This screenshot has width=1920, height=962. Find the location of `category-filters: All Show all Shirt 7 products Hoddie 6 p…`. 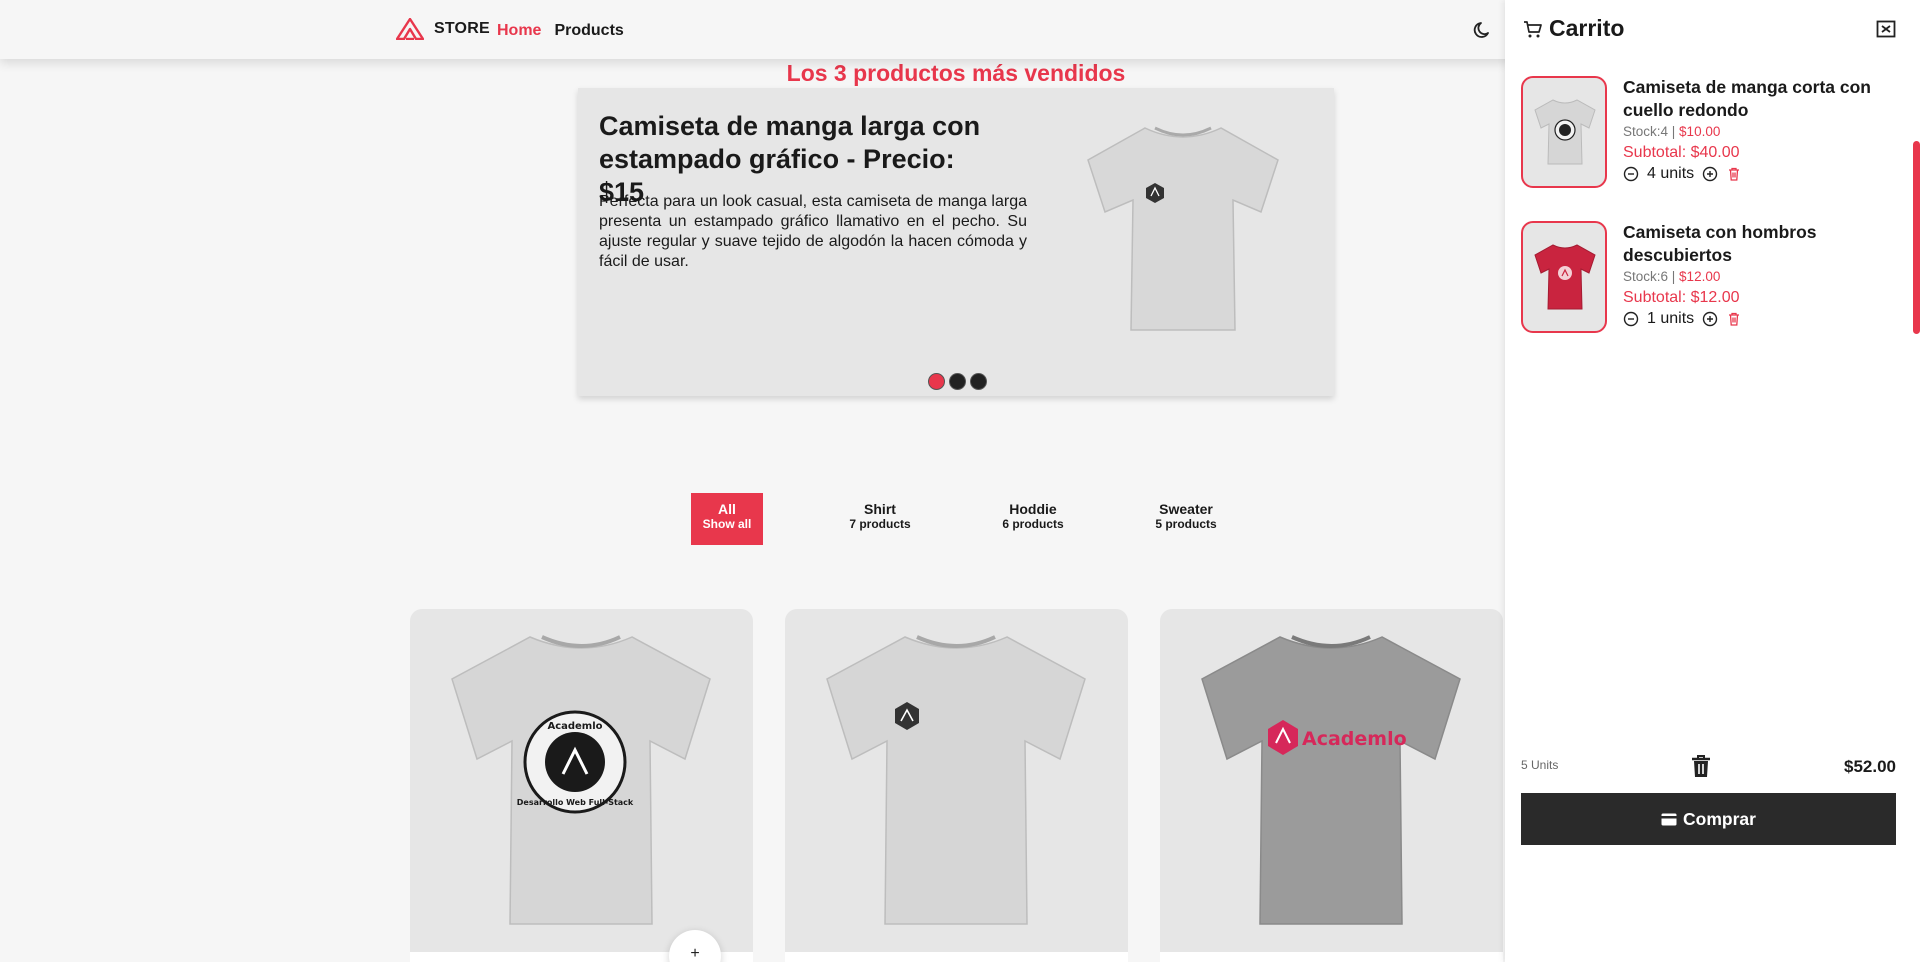

category-filters: All Show all Shirt 7 products Hoddie 6 p… is located at coordinates (997, 519).